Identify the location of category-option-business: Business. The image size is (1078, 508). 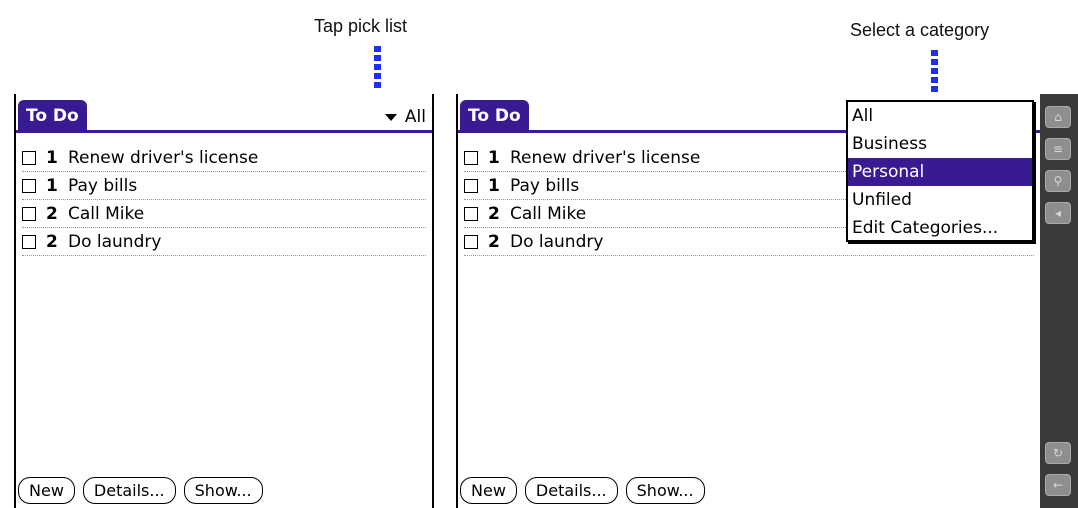
(940, 144).